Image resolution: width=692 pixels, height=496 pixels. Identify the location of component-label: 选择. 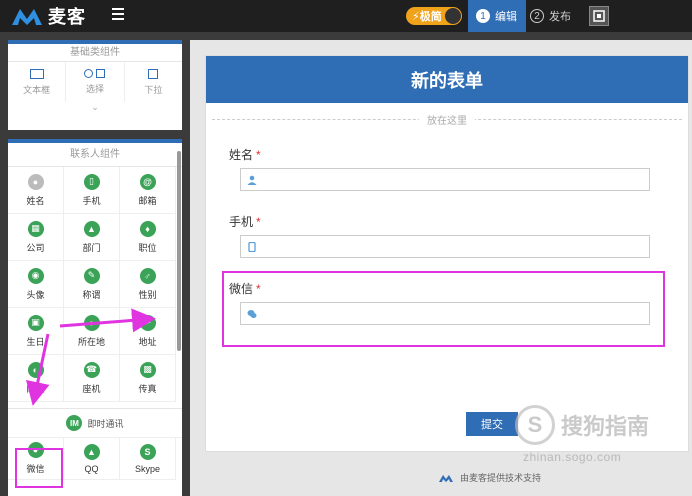
(94, 89).